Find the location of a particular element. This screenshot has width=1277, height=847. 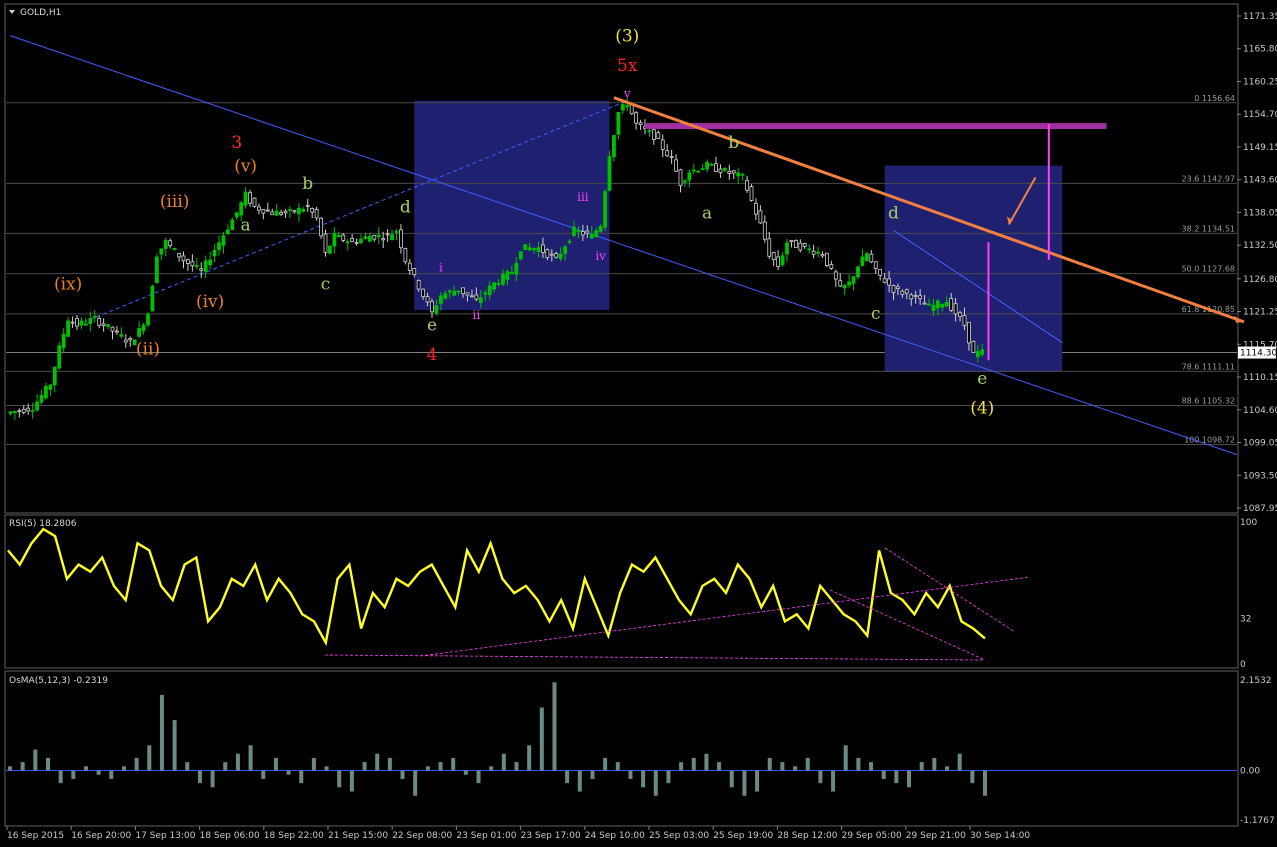

x-tick-label: 22 Sep 08:00 is located at coordinates (422, 836).